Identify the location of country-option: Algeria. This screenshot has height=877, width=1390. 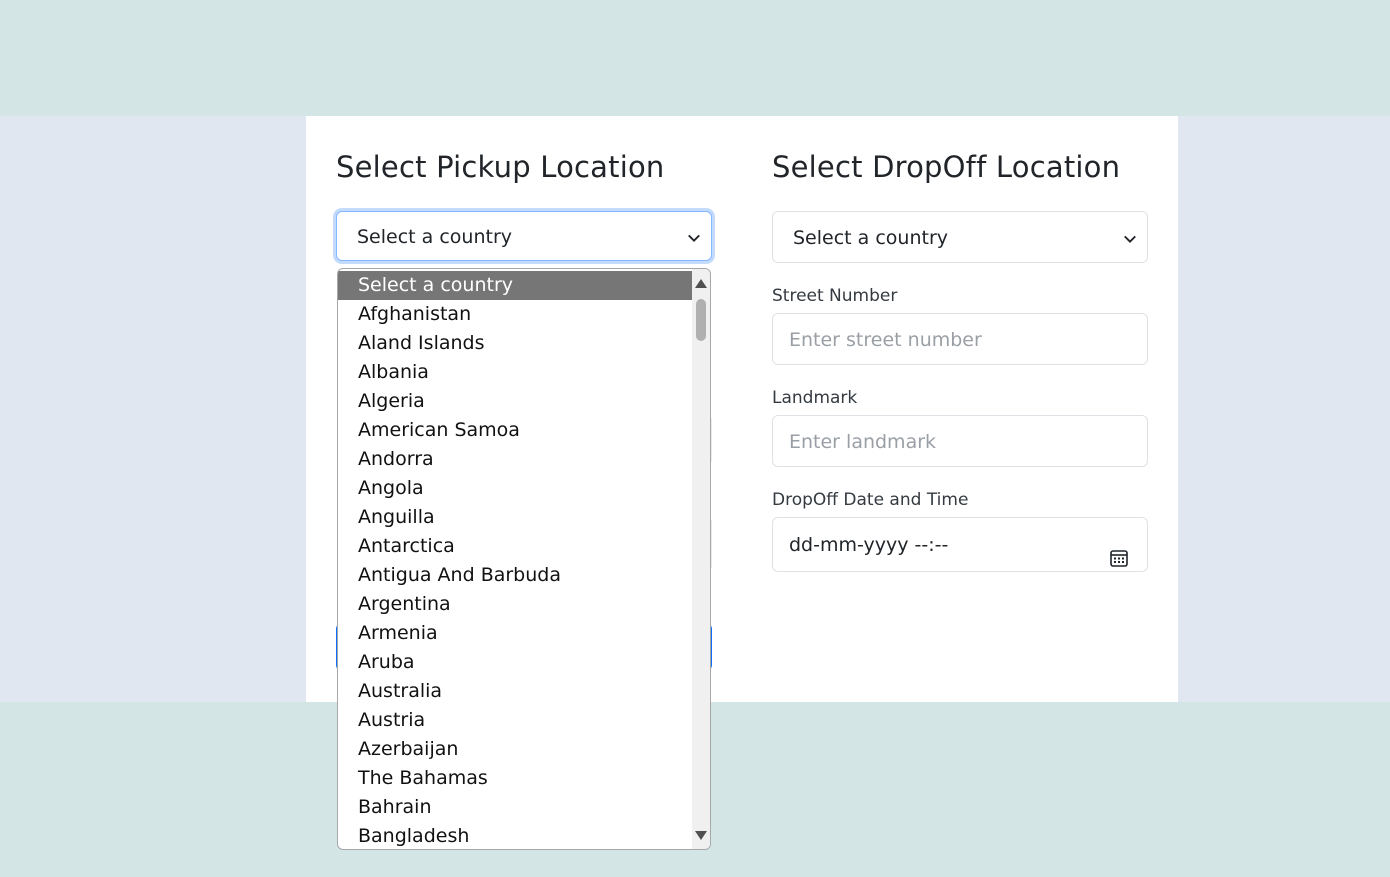
(515, 401).